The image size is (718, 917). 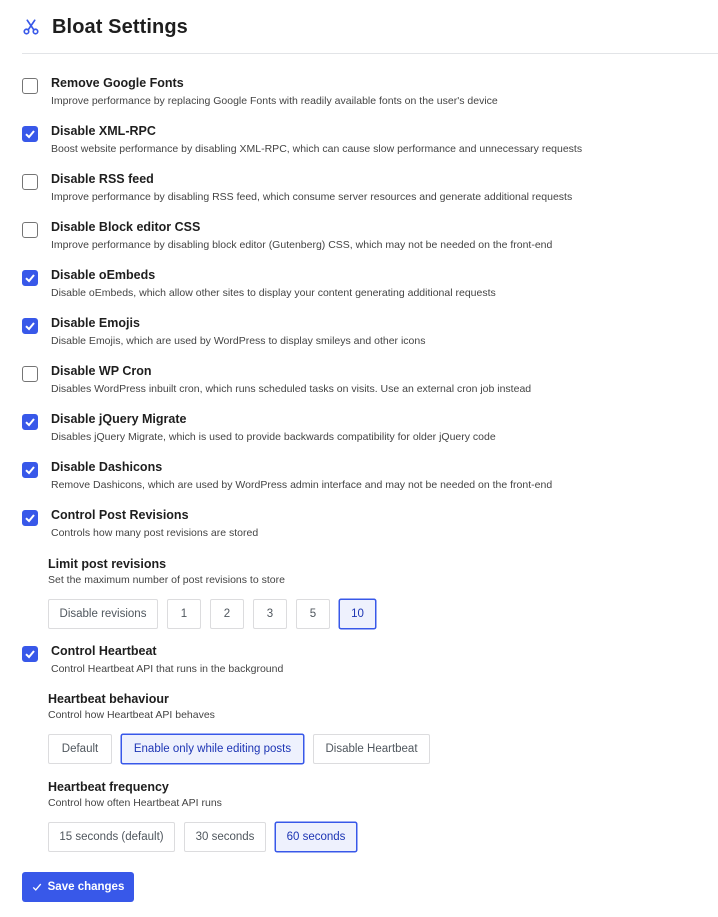 I want to click on setting-label: Control Post Revisions, so click(x=120, y=515).